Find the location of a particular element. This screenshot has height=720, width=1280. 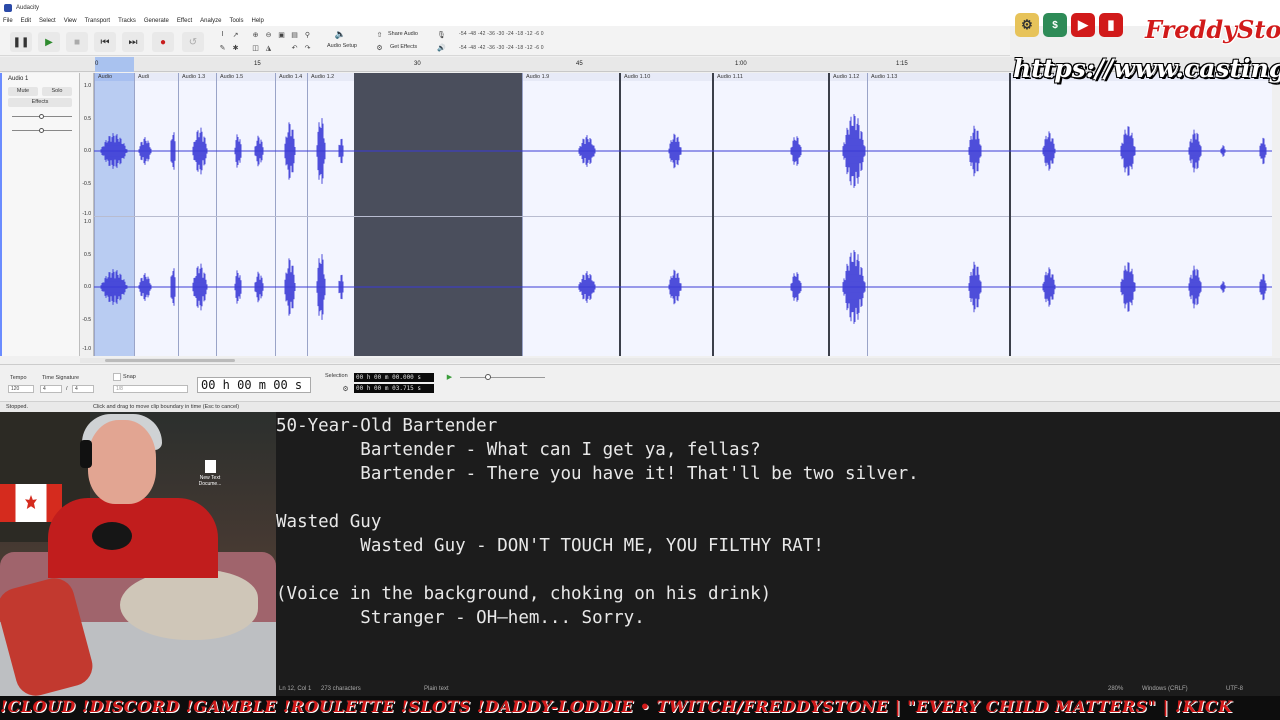

record-meter-scale: -54 -48 -42 -36 -30 -24 -18 -12 -6 0 is located at coordinates (501, 34).